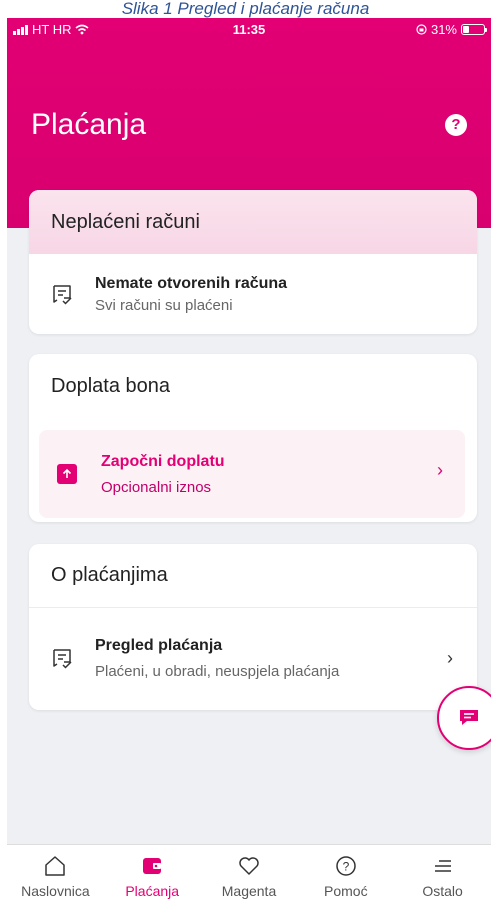 This screenshot has height=906, width=491. Describe the element at coordinates (442, 891) in the screenshot. I see `tab-label: Ostalo` at that location.